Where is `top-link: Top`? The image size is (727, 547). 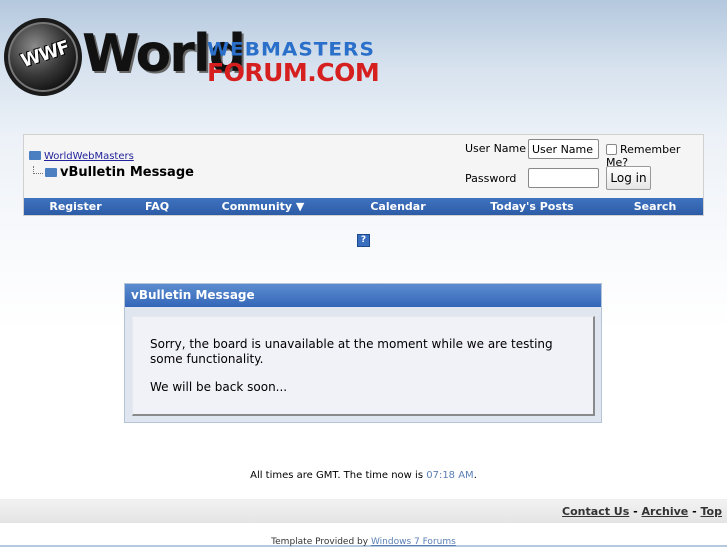
top-link: Top is located at coordinates (711, 511).